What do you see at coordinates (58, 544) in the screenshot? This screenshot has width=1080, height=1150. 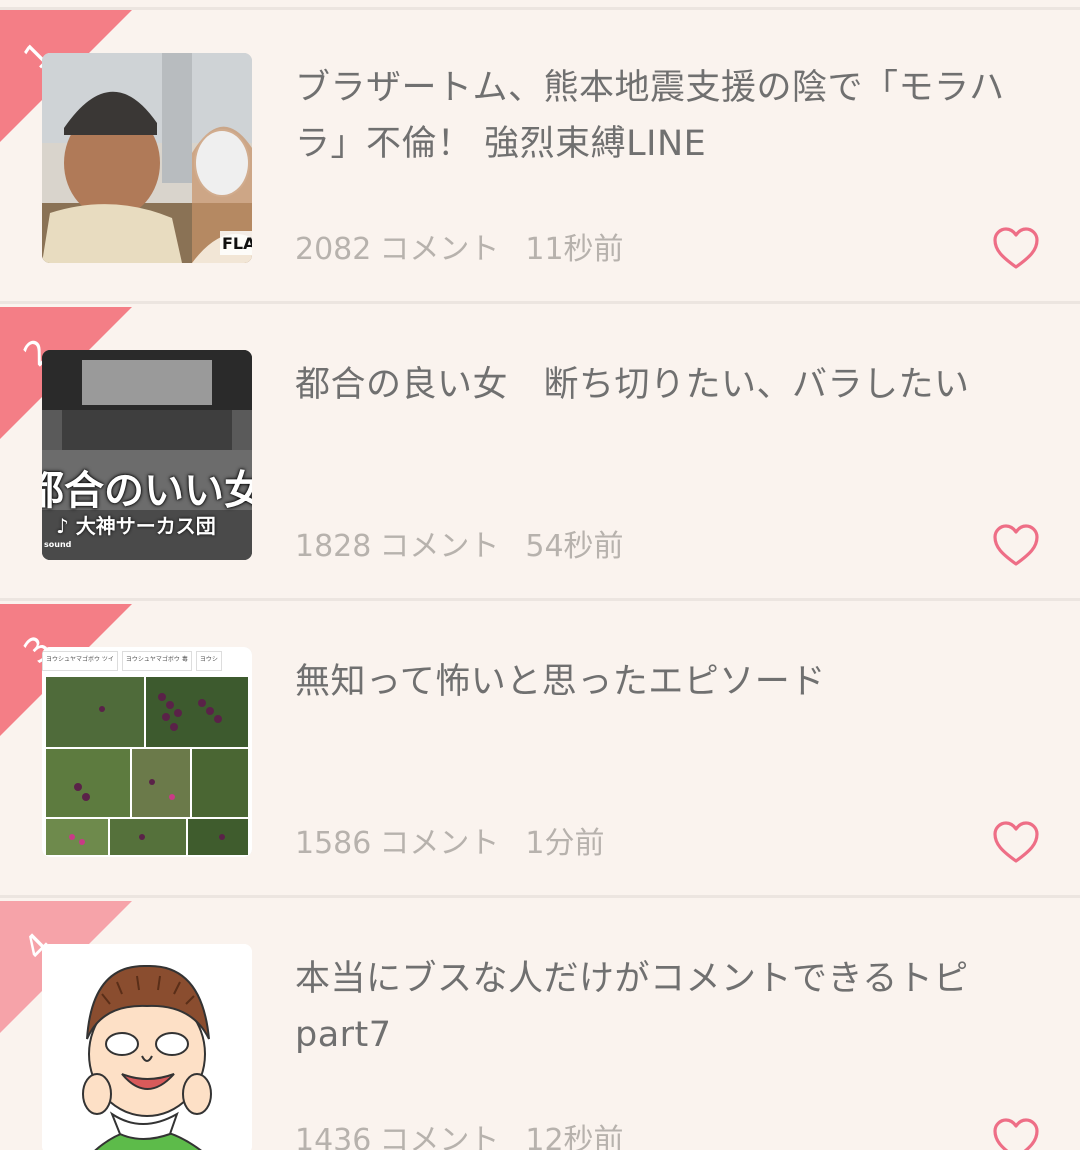 I see `thumbnail-tag: sound` at bounding box center [58, 544].